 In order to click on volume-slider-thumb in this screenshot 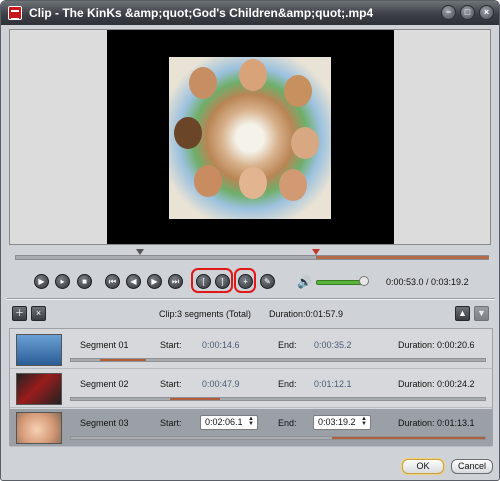, I will do `click(364, 281)`.